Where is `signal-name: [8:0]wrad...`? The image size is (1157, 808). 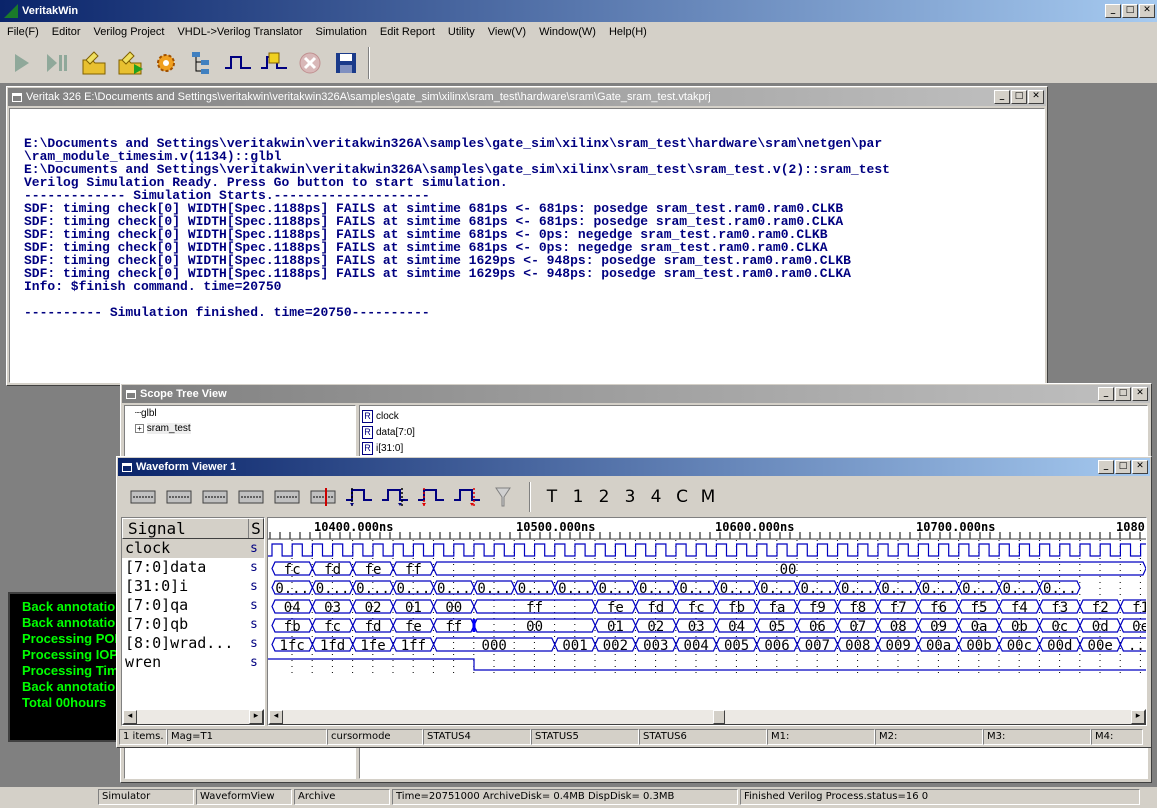 signal-name: [8:0]wrad... is located at coordinates (179, 643).